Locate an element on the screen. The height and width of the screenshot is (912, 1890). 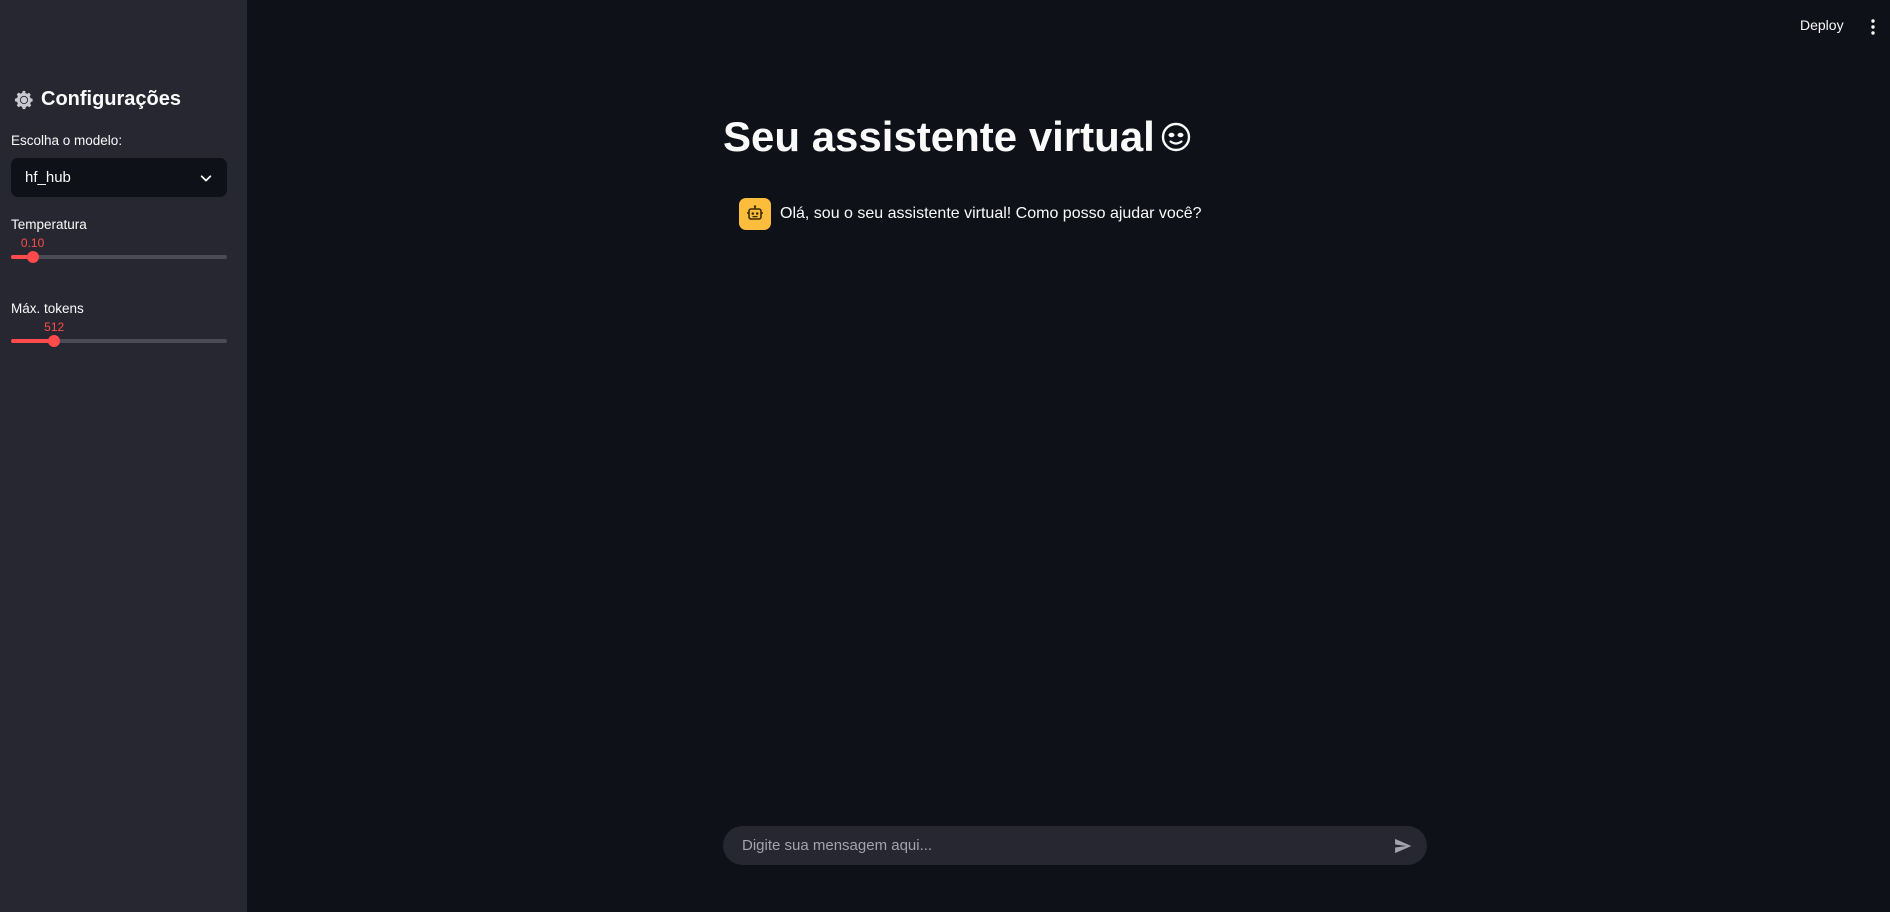
face-emoji-icon is located at coordinates (1176, 137).